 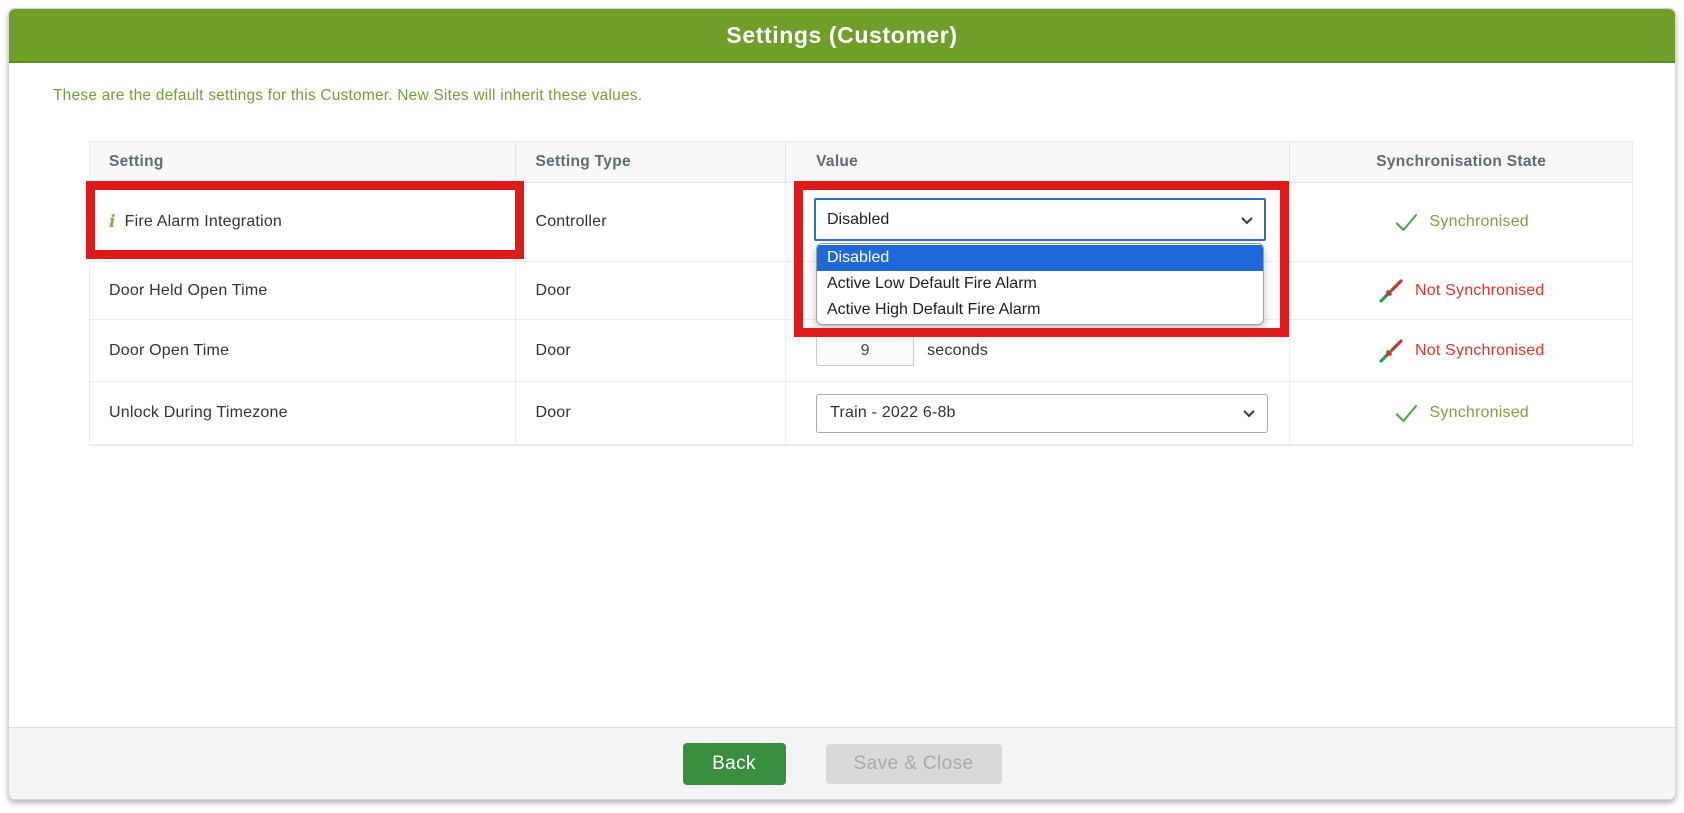 I want to click on timezone-select-value: Train - 2022 6-8b, so click(x=893, y=412).